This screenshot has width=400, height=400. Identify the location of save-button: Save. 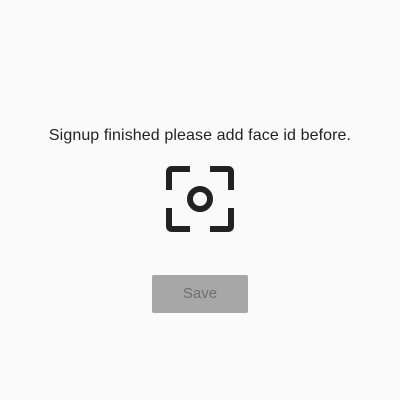
(200, 294).